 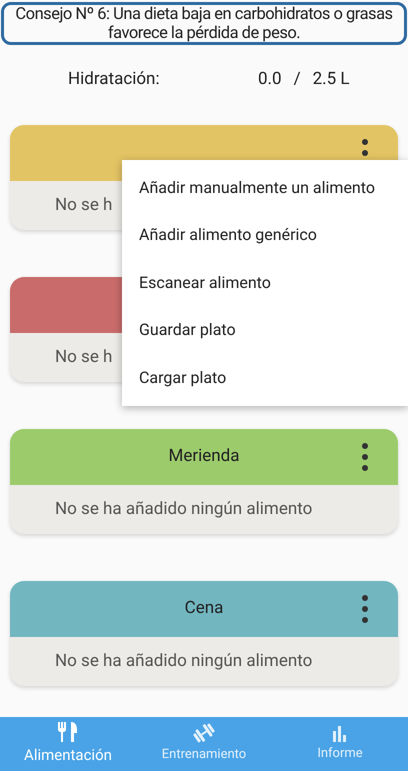 I want to click on fork-knife-icon, so click(x=68, y=732).